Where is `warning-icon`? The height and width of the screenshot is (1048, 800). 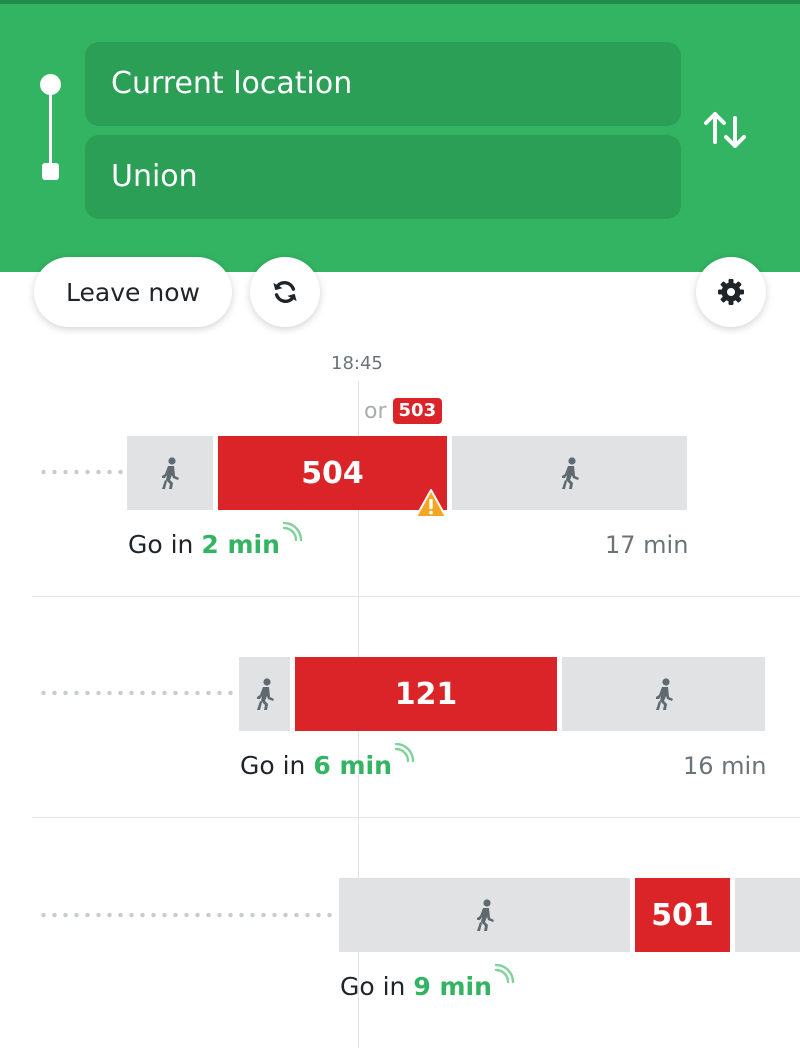
warning-icon is located at coordinates (431, 504).